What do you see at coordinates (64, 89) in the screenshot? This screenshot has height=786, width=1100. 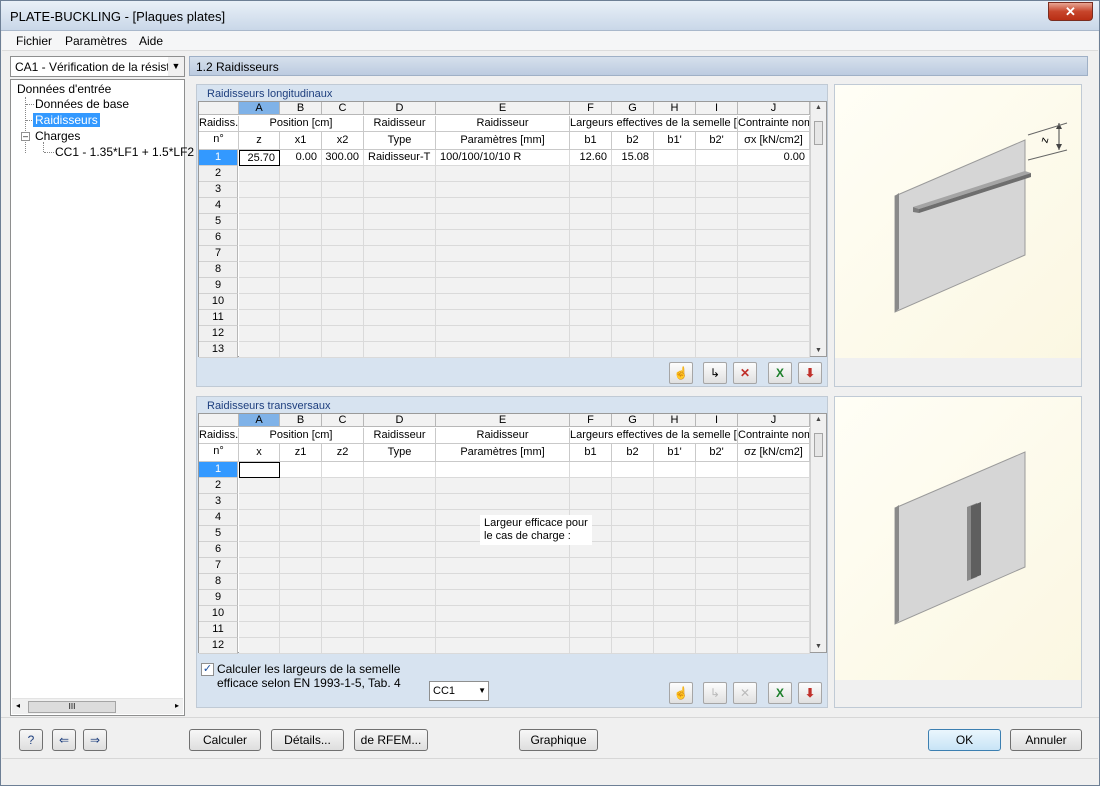 I see `tree-root: Données d'entrée` at bounding box center [64, 89].